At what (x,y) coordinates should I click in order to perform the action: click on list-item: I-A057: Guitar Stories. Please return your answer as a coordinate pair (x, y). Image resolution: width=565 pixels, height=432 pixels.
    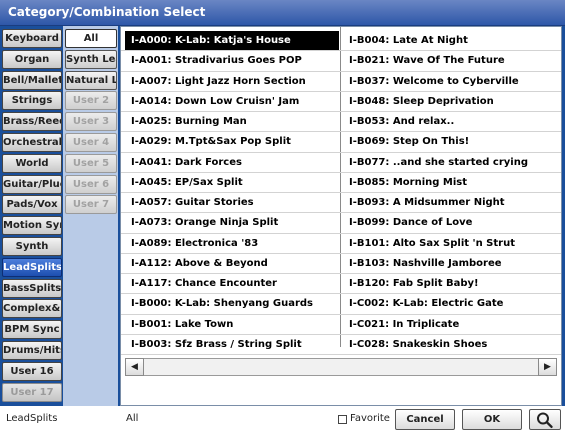
    Looking at the image, I should click on (232, 202).